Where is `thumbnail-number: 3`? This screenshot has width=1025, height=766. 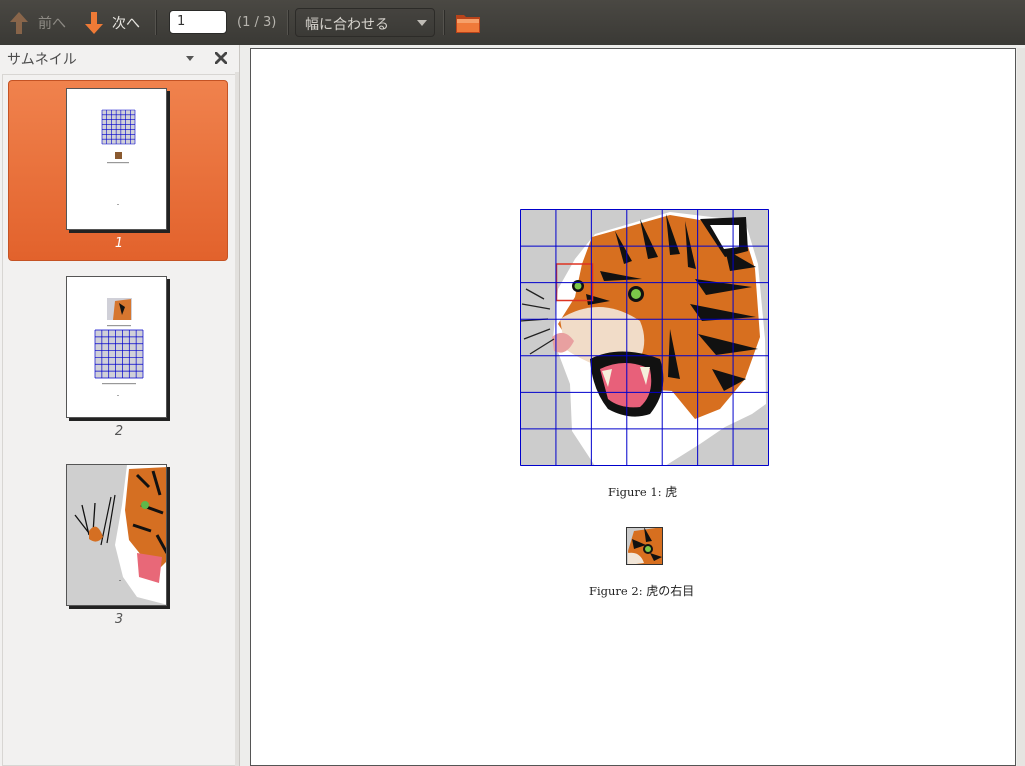
thumbnail-number: 3 is located at coordinates (119, 619).